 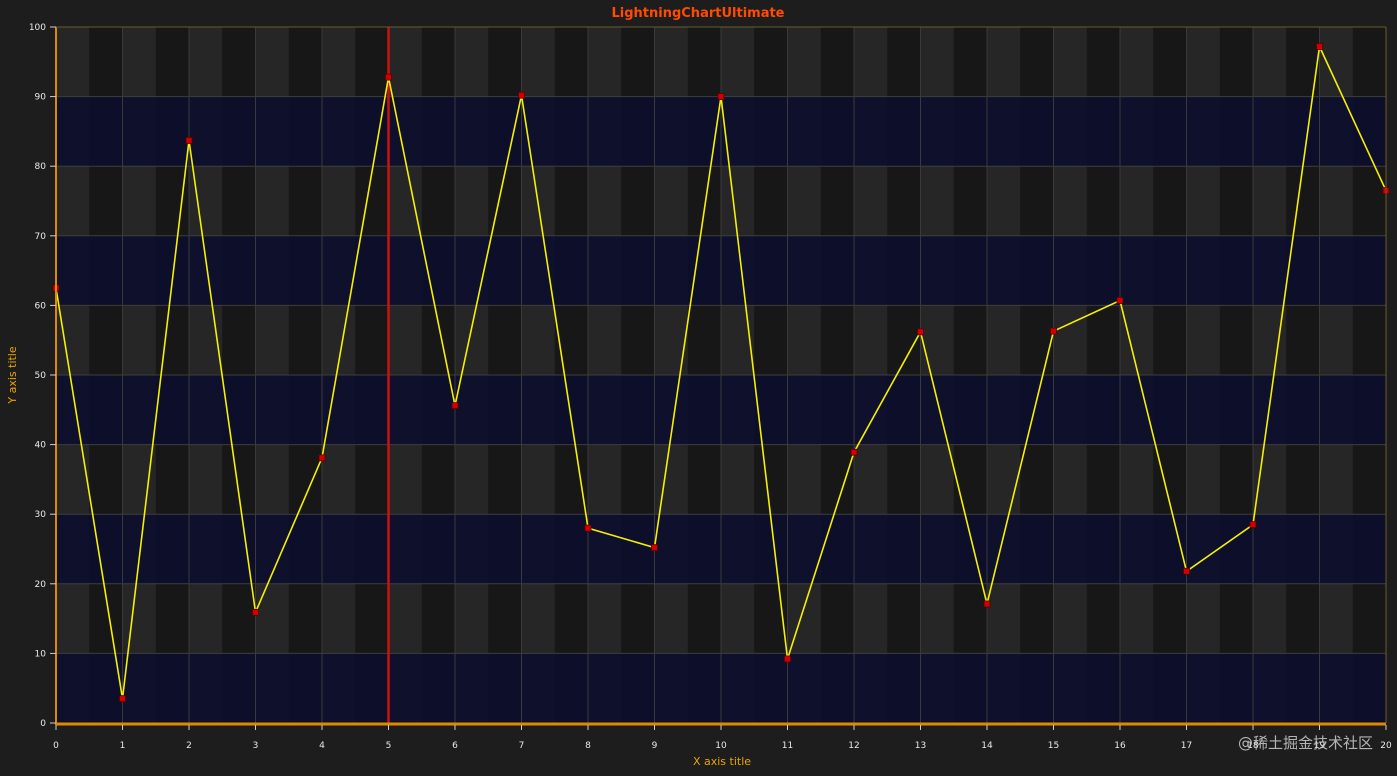 What do you see at coordinates (920, 746) in the screenshot?
I see `x-tick-label: 13` at bounding box center [920, 746].